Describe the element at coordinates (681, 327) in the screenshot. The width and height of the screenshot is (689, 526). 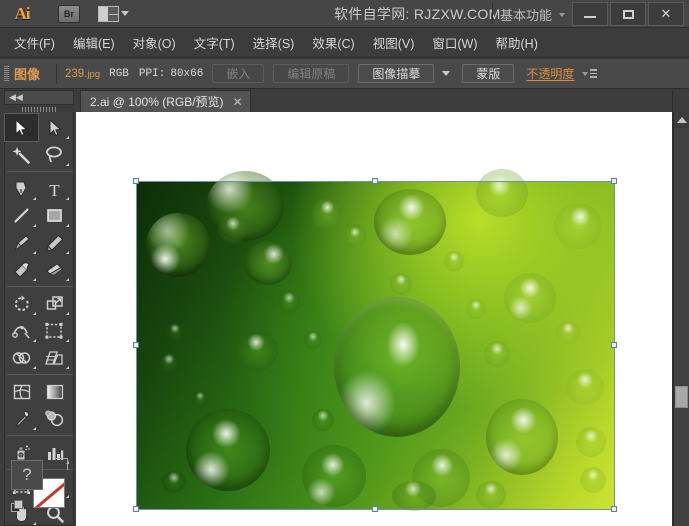
I see `scrollbar-track` at that location.